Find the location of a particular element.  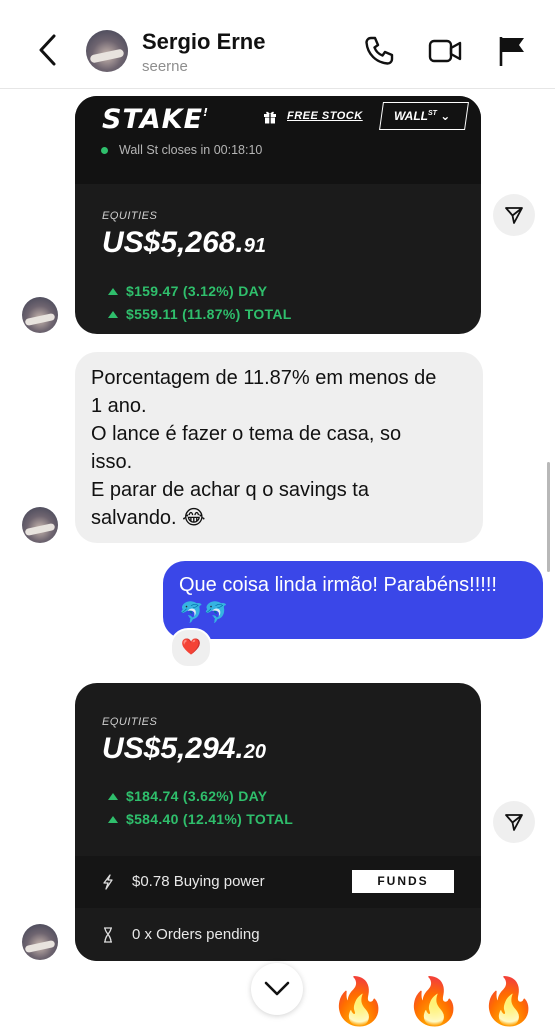

stake-logo: STAKE! is located at coordinates (156, 119).